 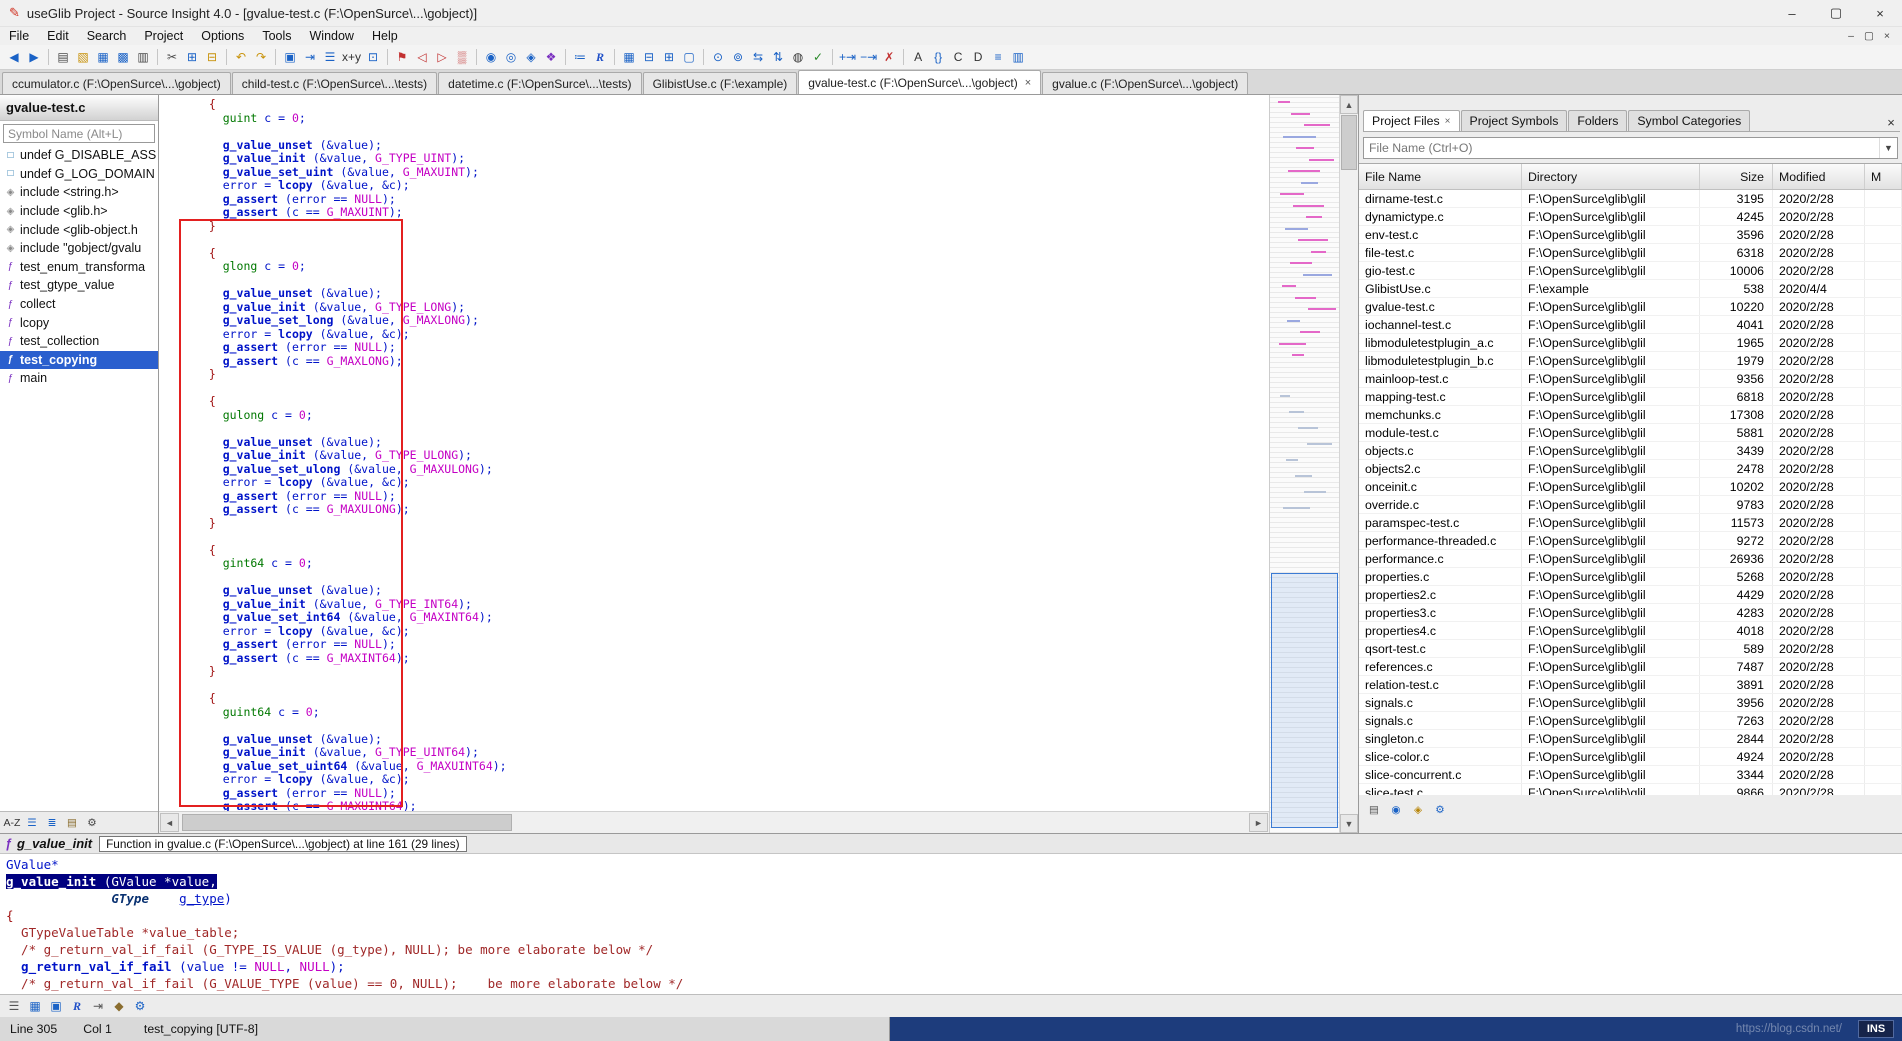 What do you see at coordinates (798, 57) in the screenshot?
I see `browse-mode-icon: ◍` at bounding box center [798, 57].